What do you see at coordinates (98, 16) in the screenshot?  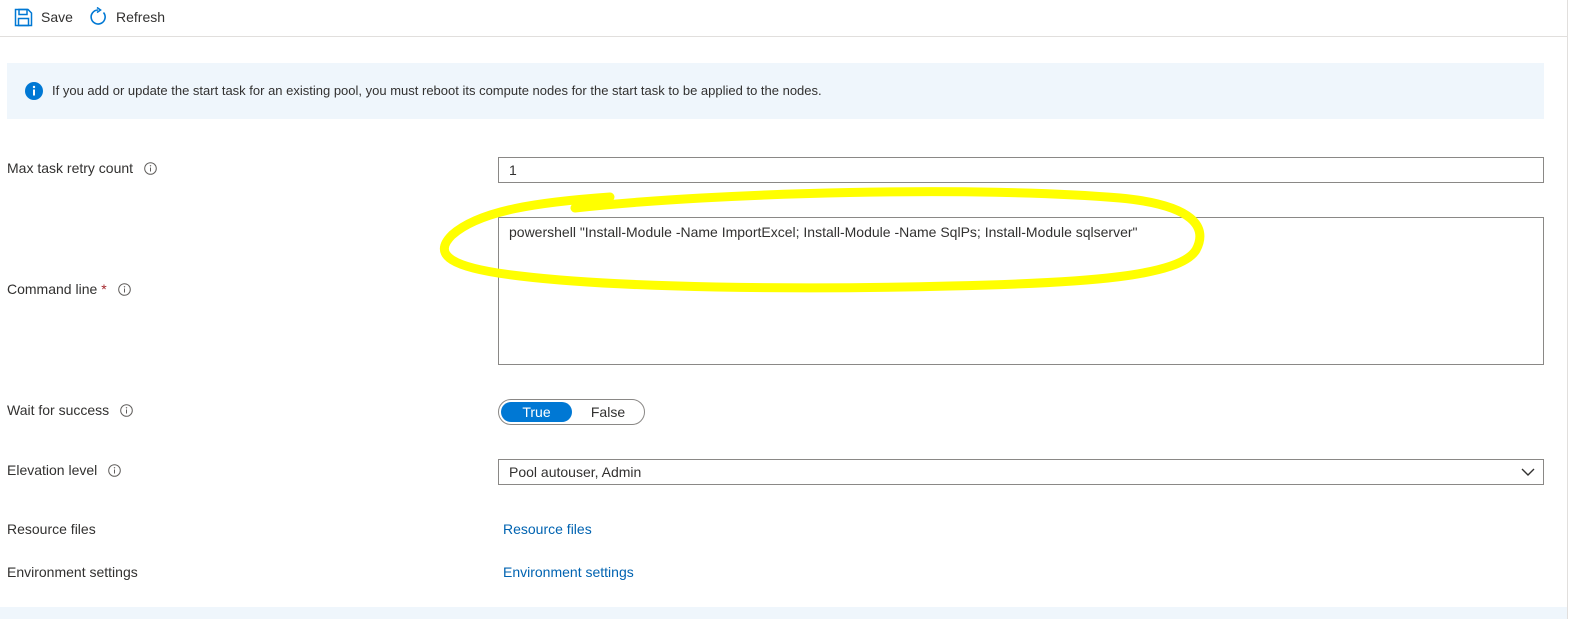 I see `refresh-icon` at bounding box center [98, 16].